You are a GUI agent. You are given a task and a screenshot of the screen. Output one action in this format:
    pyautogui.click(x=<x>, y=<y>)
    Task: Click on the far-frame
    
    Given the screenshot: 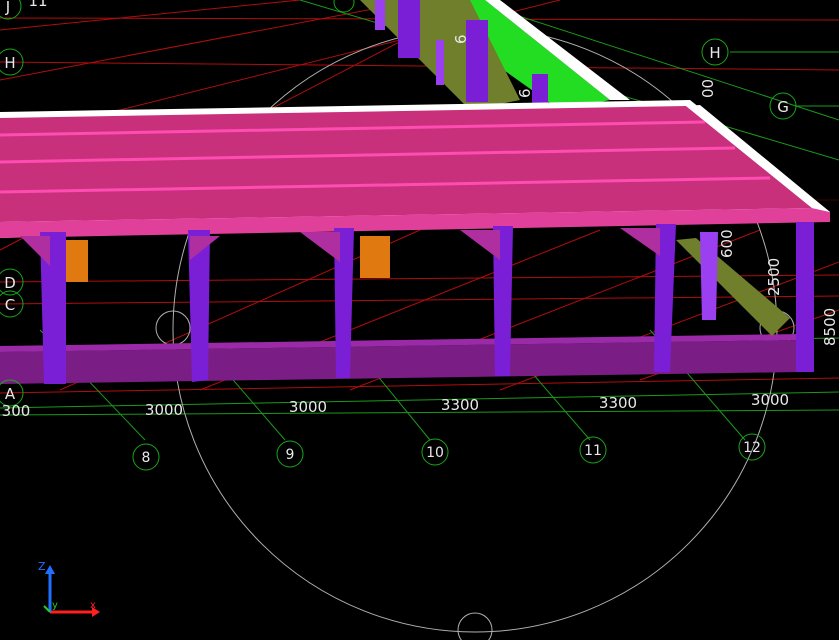 What is the action you would take?
    pyautogui.click(x=495, y=55)
    